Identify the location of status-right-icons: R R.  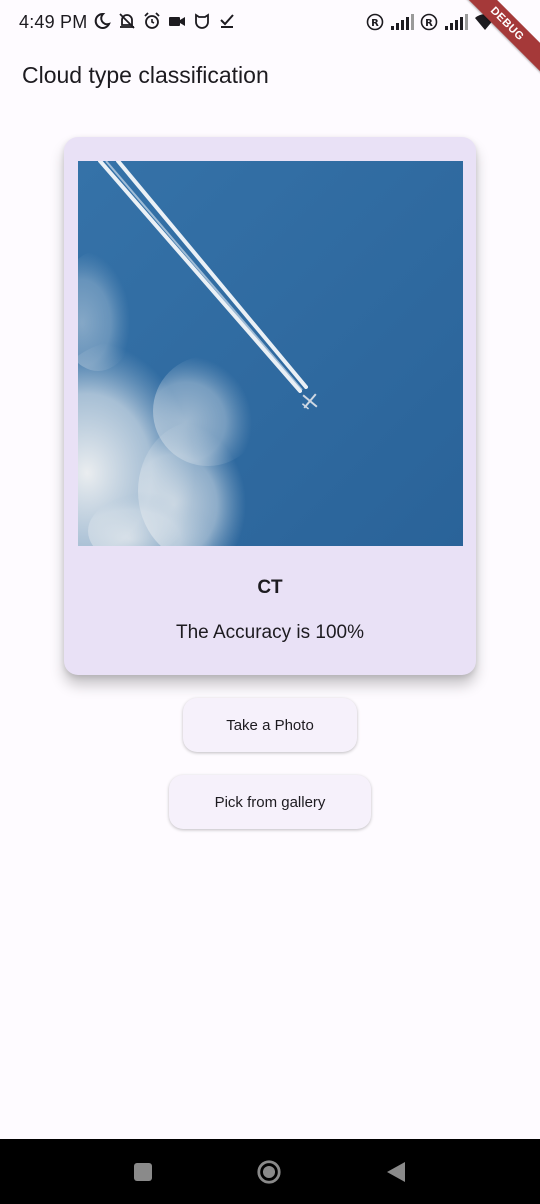
(431, 22).